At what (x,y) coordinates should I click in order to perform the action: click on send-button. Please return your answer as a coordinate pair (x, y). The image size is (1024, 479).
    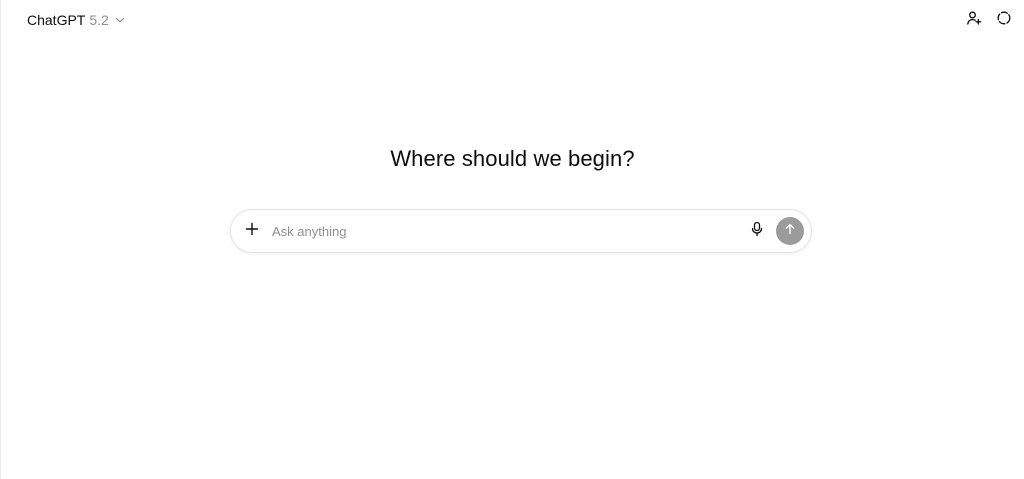
    Looking at the image, I should click on (790, 231).